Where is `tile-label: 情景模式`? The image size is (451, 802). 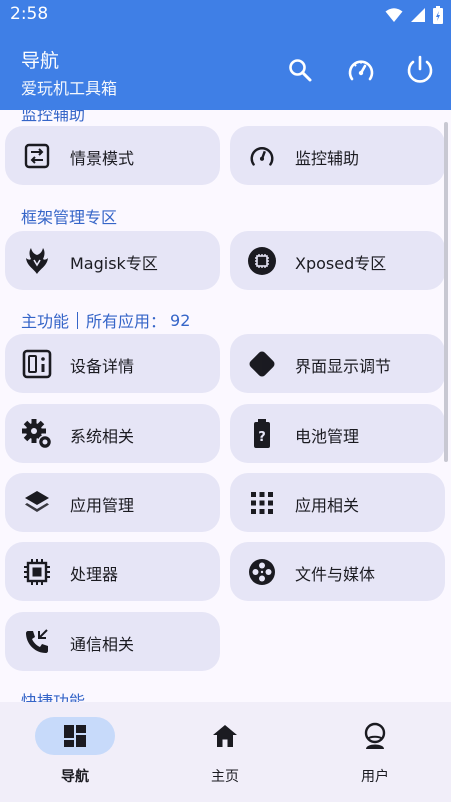 tile-label: 情景模式 is located at coordinates (102, 158).